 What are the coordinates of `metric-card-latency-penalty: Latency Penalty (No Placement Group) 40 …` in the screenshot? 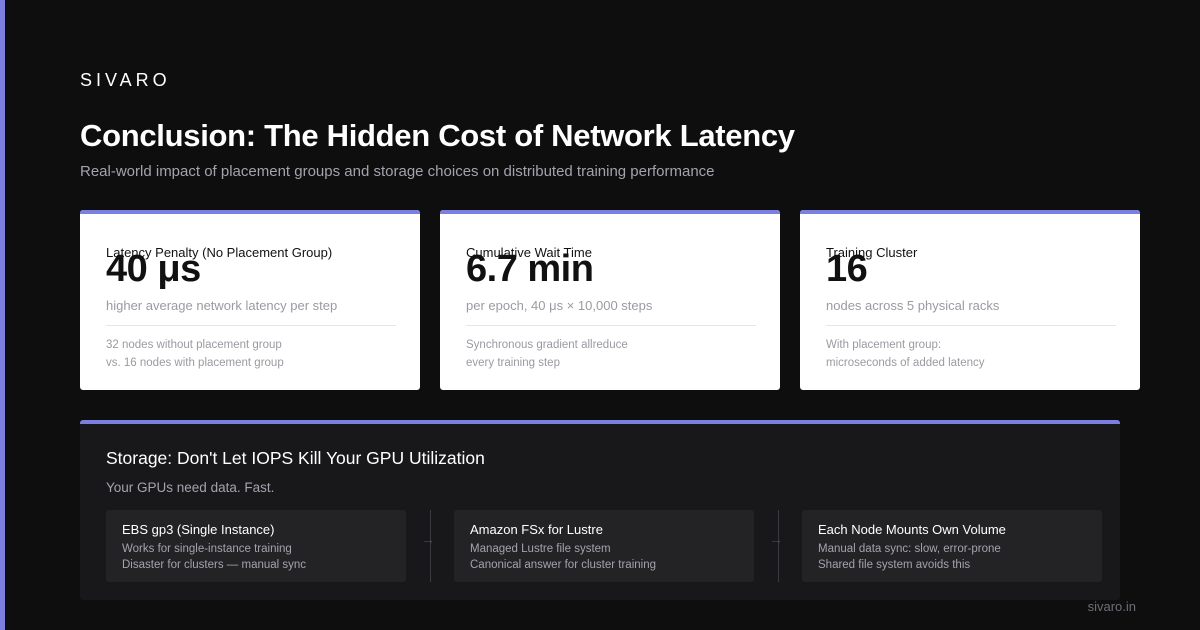 It's located at (250, 300).